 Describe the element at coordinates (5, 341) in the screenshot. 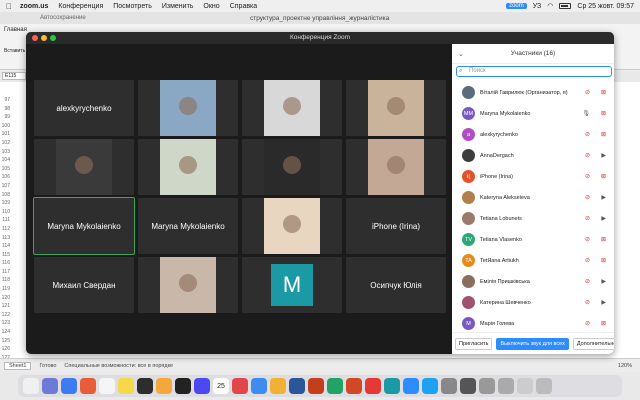

I see `row-number: 125` at that location.